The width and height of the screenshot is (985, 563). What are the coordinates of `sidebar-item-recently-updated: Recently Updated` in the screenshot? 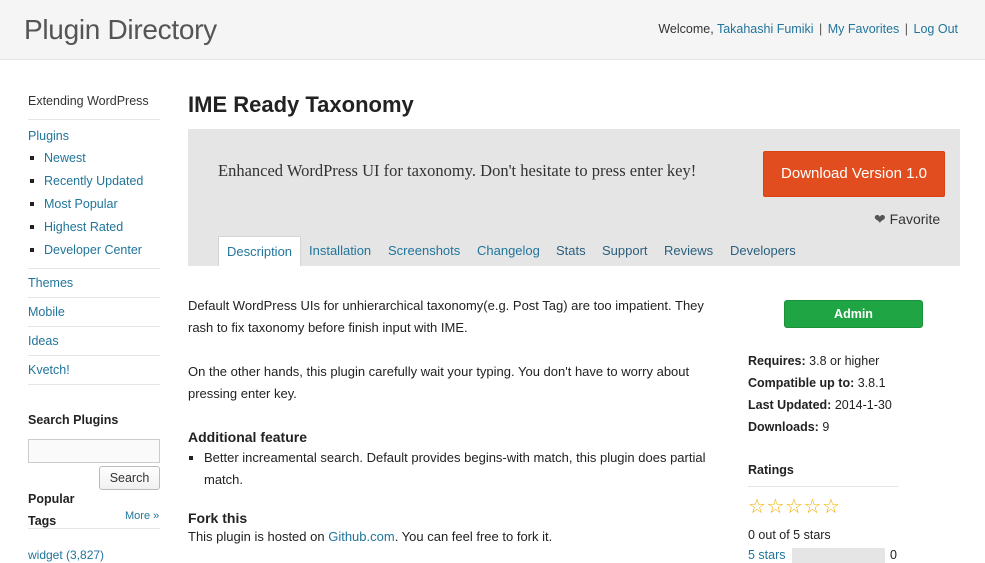 It's located at (94, 181).